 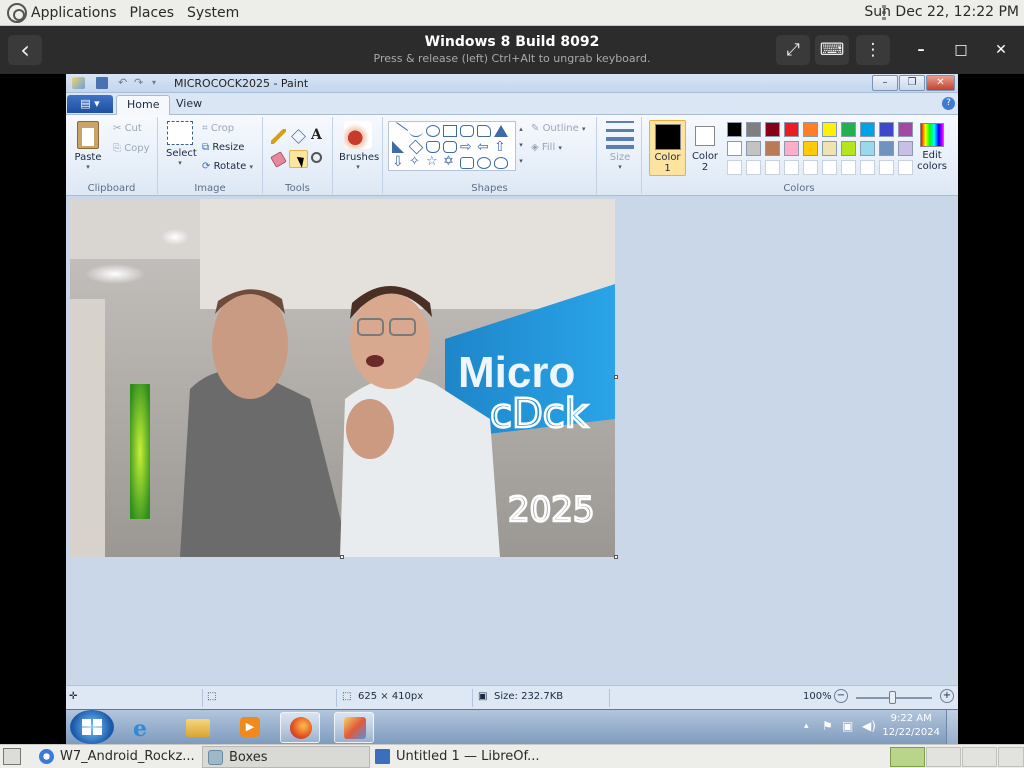 What do you see at coordinates (616, 377) in the screenshot?
I see `resize-handle-right` at bounding box center [616, 377].